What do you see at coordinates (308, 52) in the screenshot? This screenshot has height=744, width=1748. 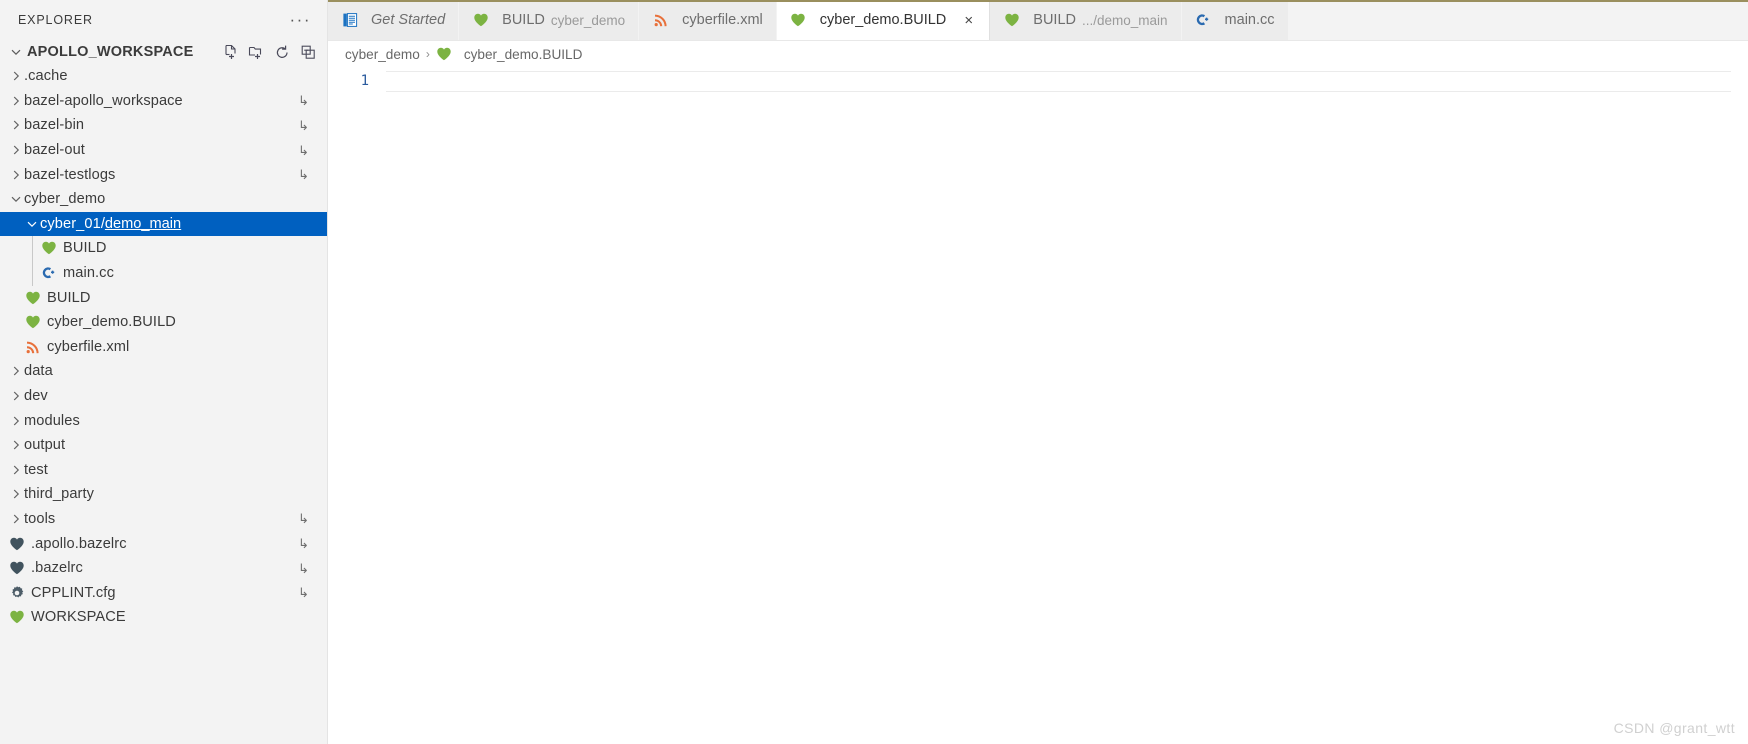 I see `collapse-all-icon` at bounding box center [308, 52].